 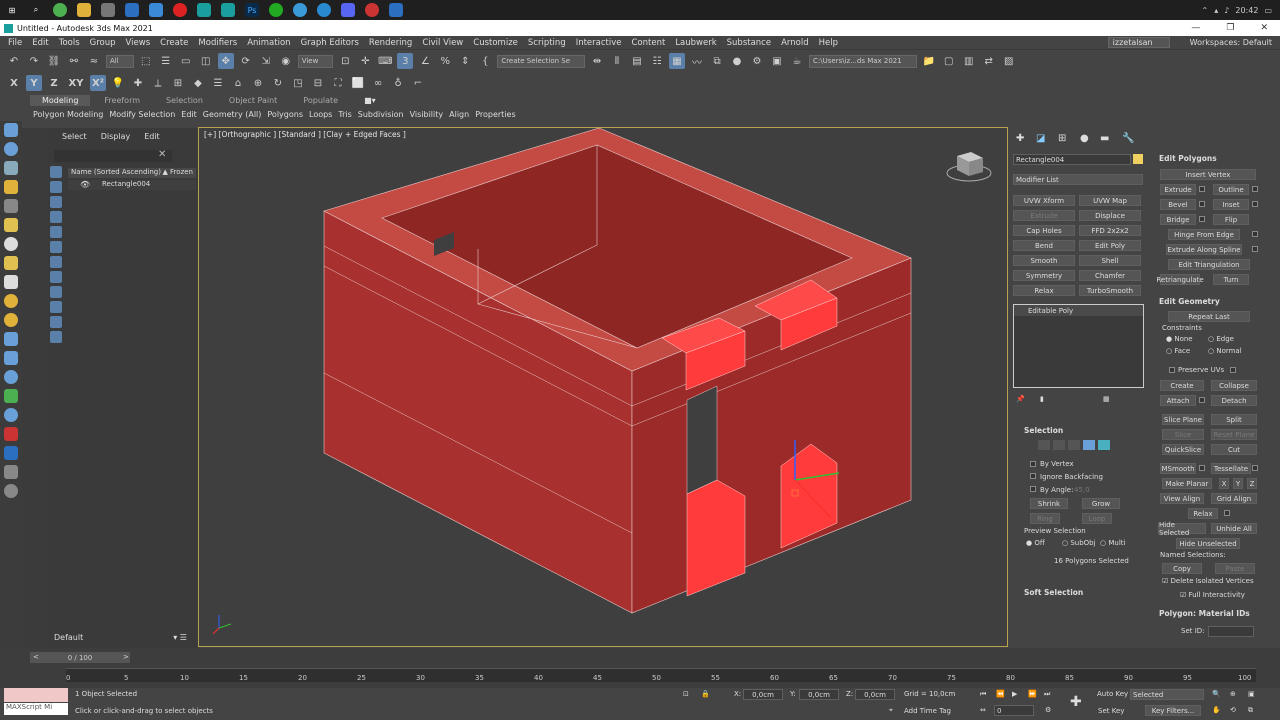 What do you see at coordinates (1238, 483) in the screenshot?
I see `planar-y-button: Y` at bounding box center [1238, 483].